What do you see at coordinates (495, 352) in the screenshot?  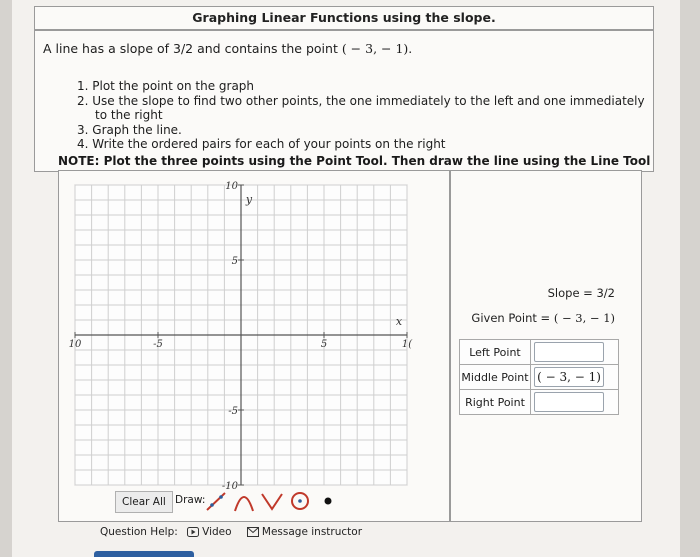 I see `left-point-label: Left Point` at bounding box center [495, 352].